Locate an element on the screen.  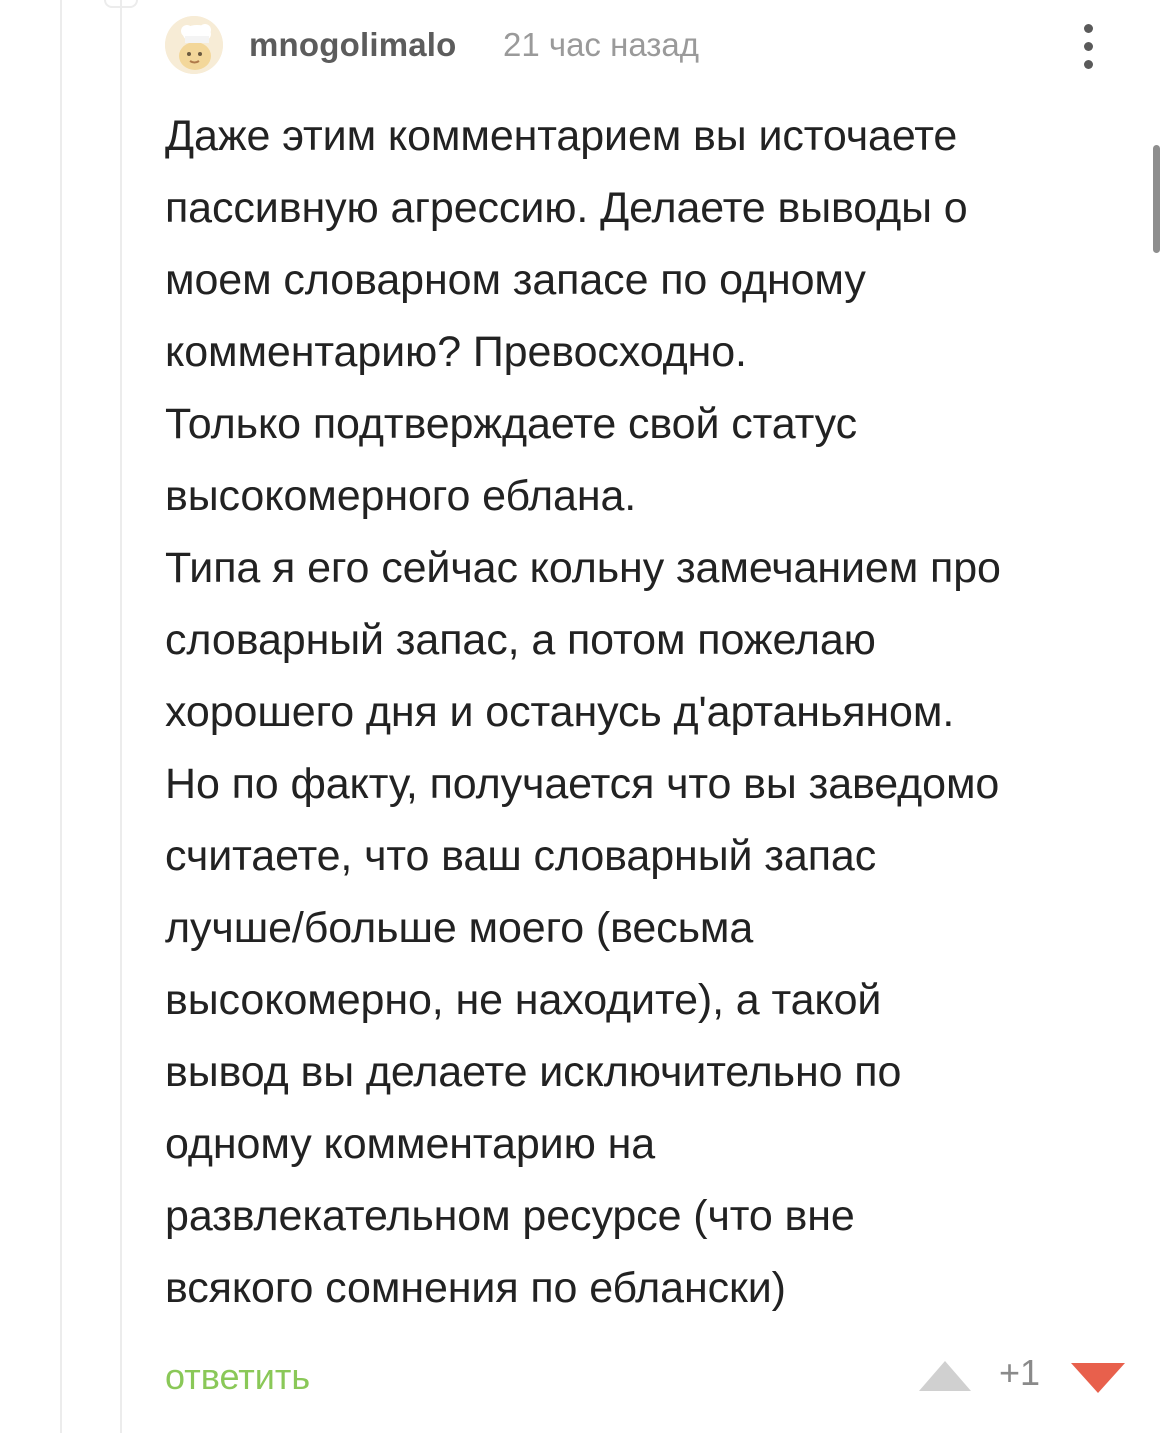
author-username: mnogolimalo is located at coordinates (353, 45).